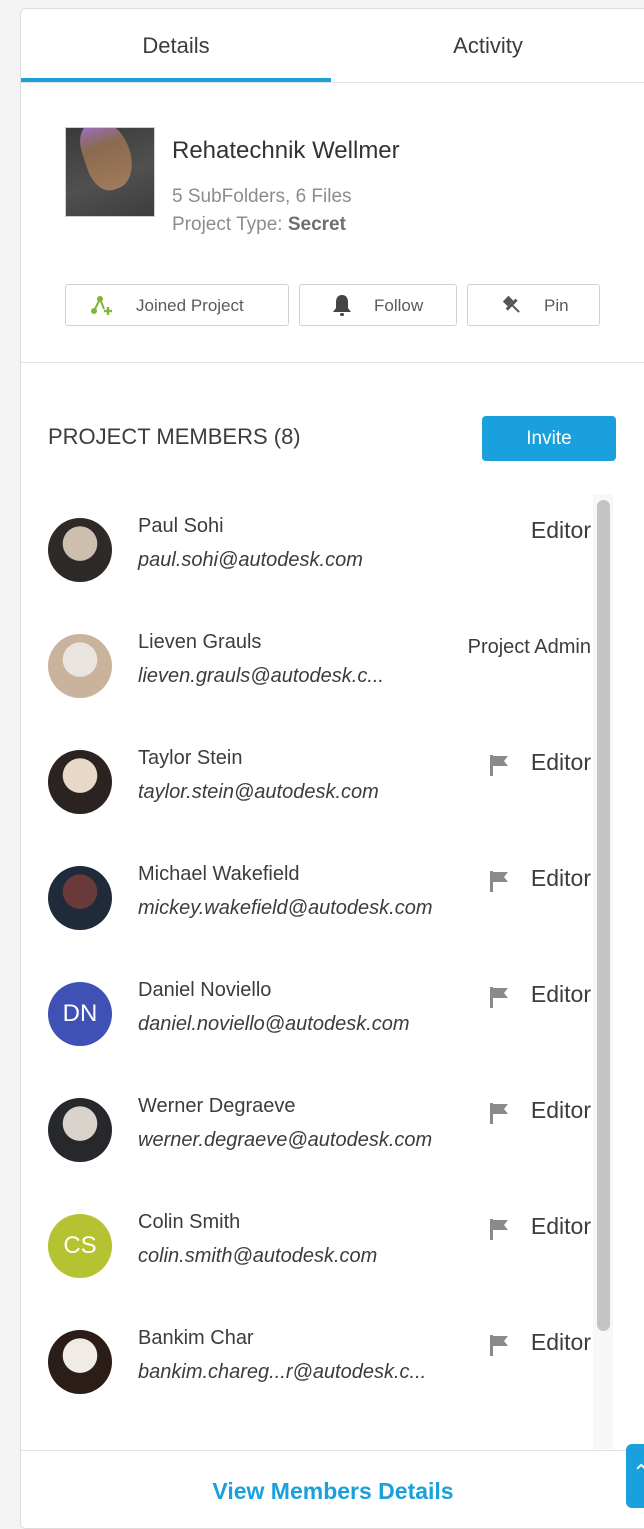  I want to click on avatar: DN, so click(80, 1014).